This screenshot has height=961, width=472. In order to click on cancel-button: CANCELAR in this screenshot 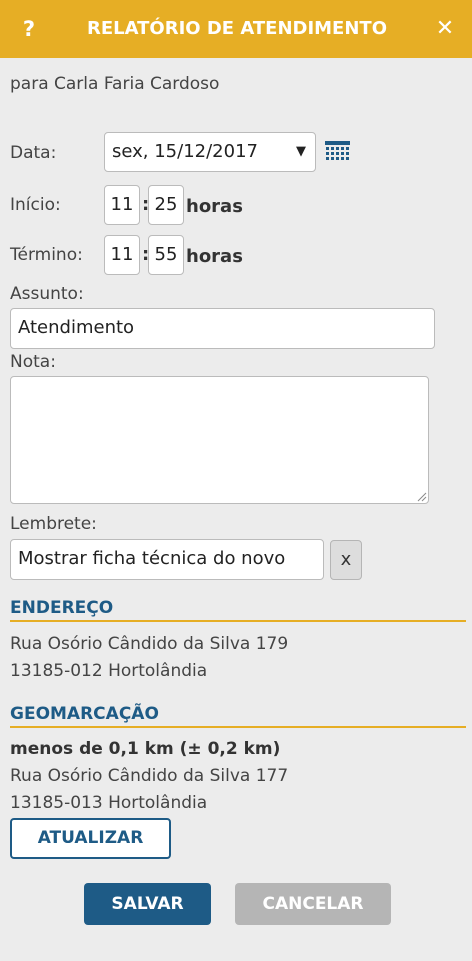, I will do `click(313, 904)`.